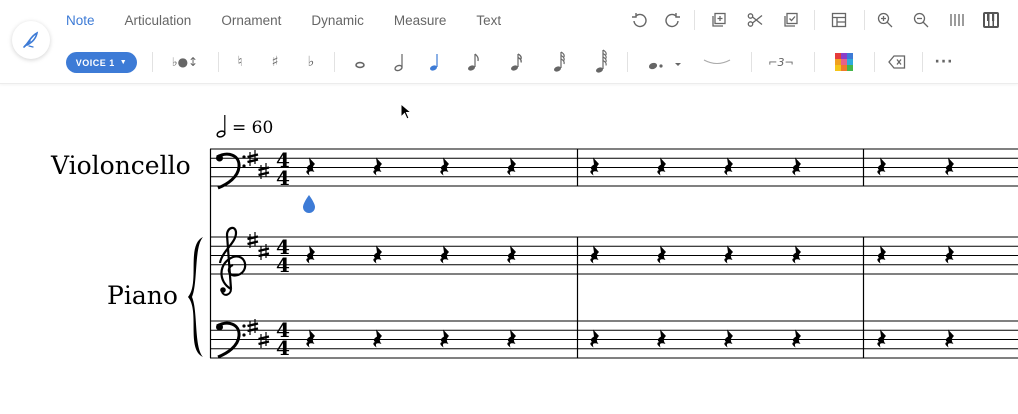  Describe the element at coordinates (673, 20) in the screenshot. I see `redo-icon` at that location.